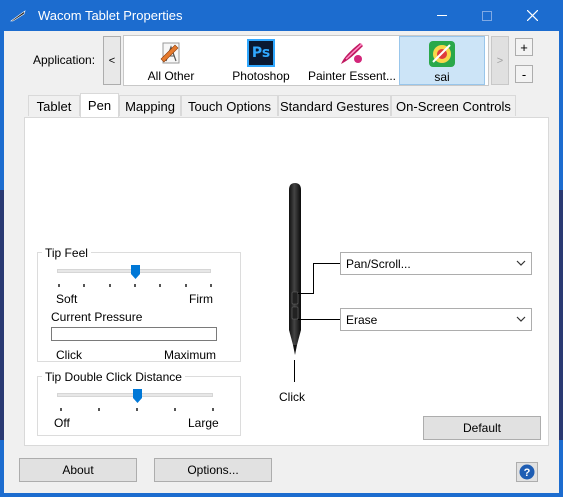 Image resolution: width=563 pixels, height=497 pixels. Describe the element at coordinates (112, 60) in the screenshot. I see `application-scroll-left-button: <` at that location.